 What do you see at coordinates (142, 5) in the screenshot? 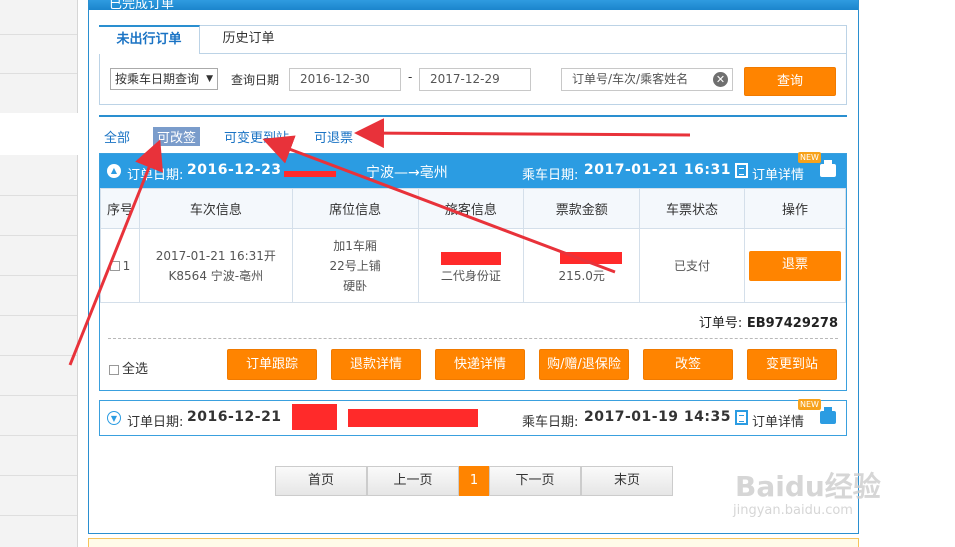
I see `panel-title: 已完成订单` at bounding box center [142, 5].